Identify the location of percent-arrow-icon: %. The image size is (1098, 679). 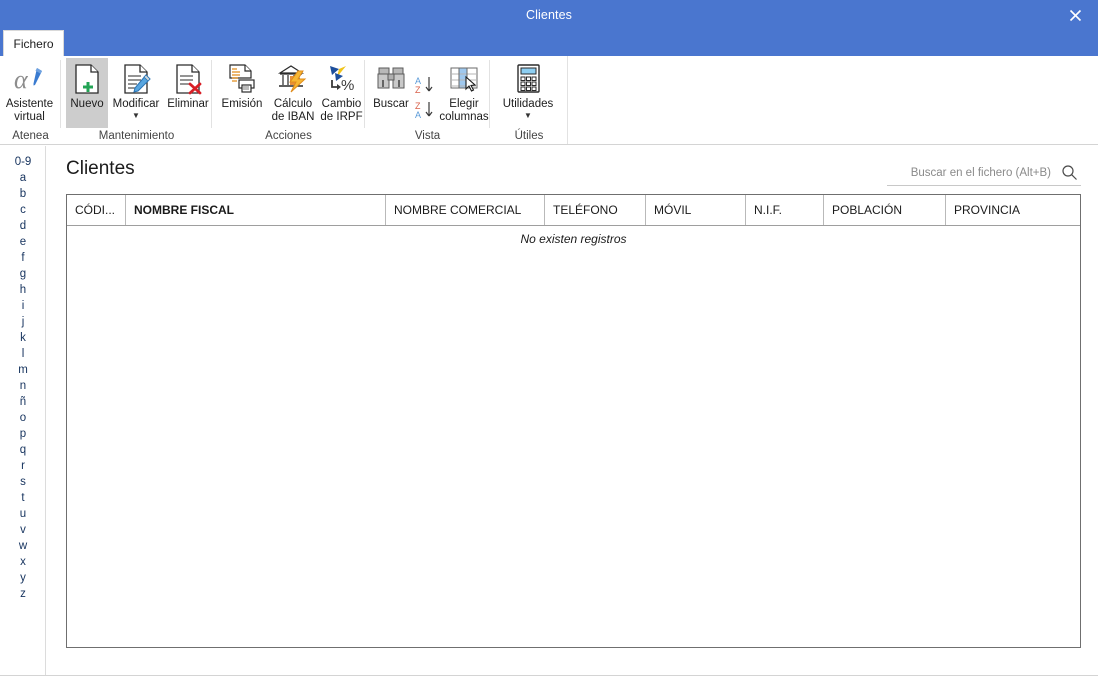
(342, 79).